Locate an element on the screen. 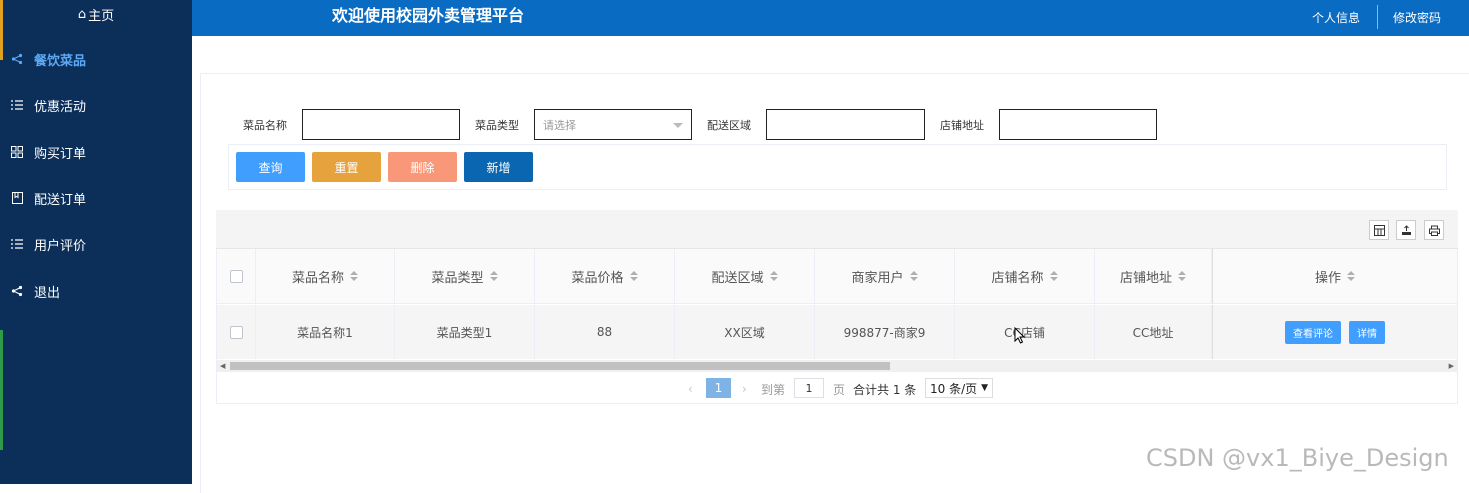 Image resolution: width=1469 pixels, height=493 pixels. sidebar-item-label: 优惠活动 is located at coordinates (60, 107).